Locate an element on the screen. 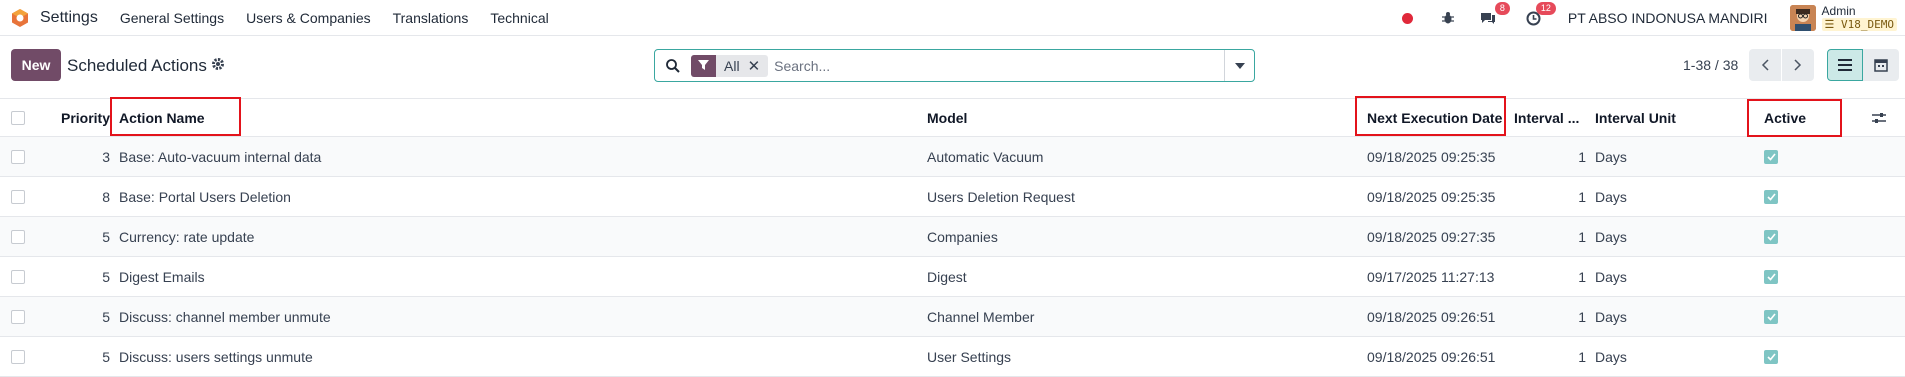 This screenshot has height=377, width=1905. column-priority: Priority is located at coordinates (75, 117).